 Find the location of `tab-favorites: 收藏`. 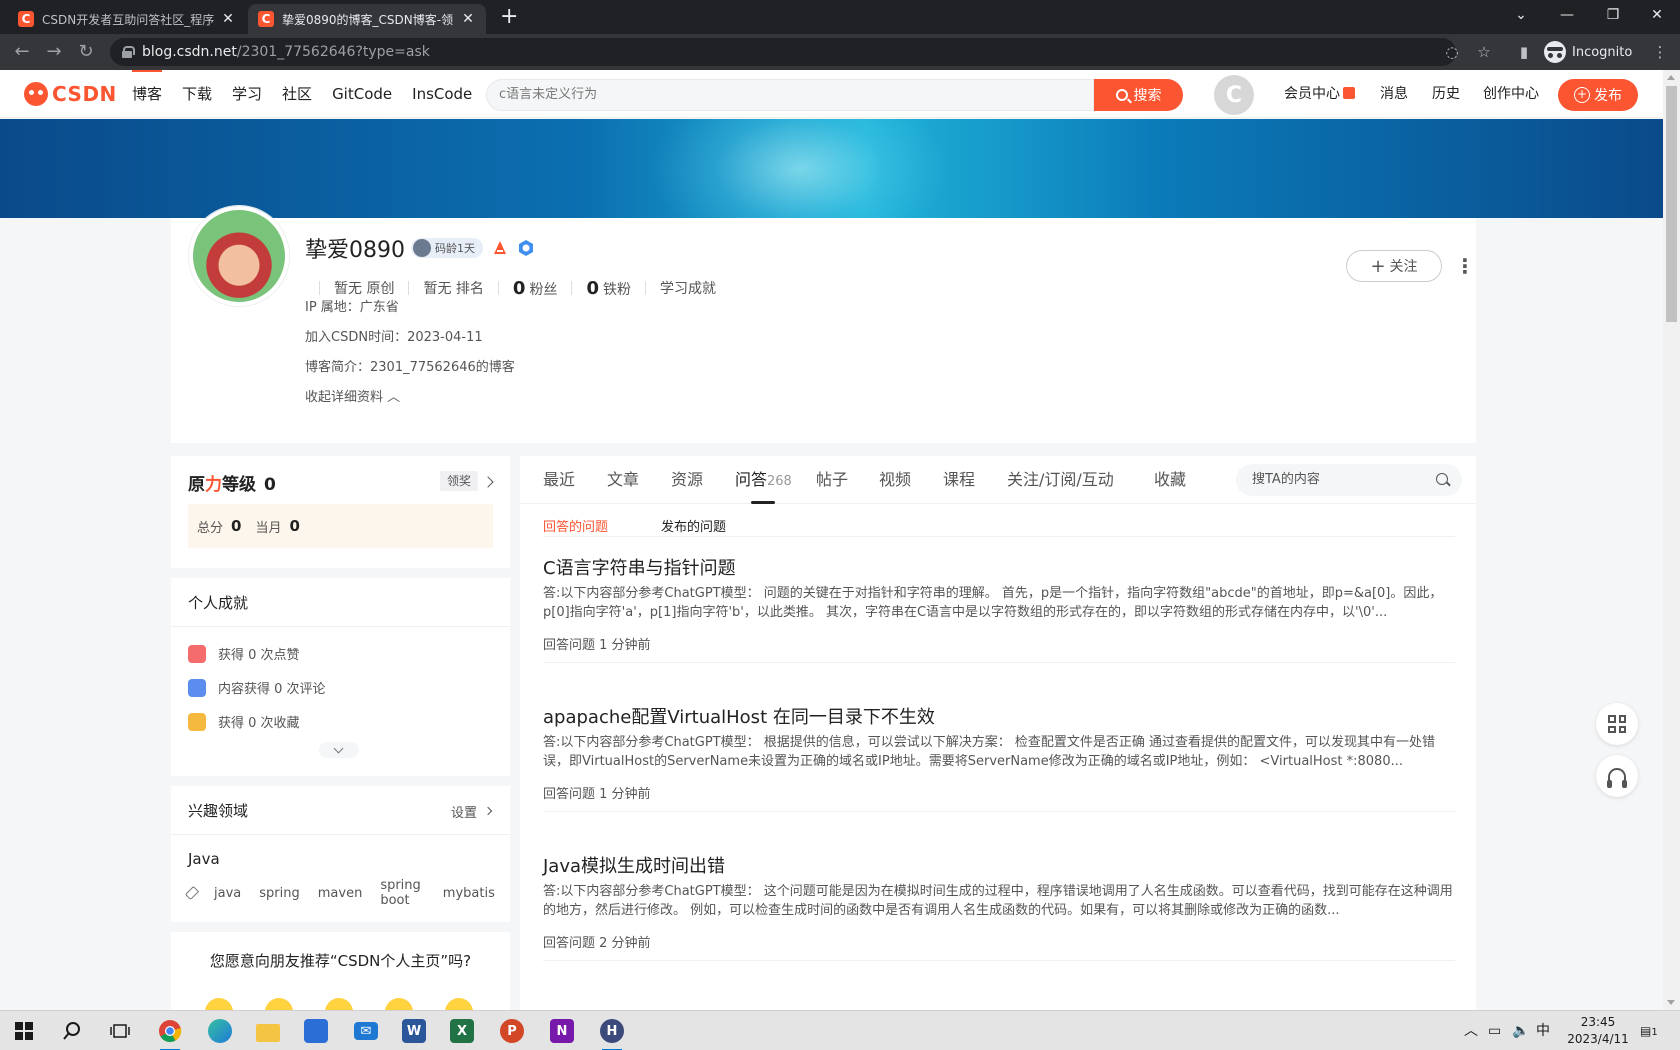

tab-favorites: 收藏 is located at coordinates (1170, 480).